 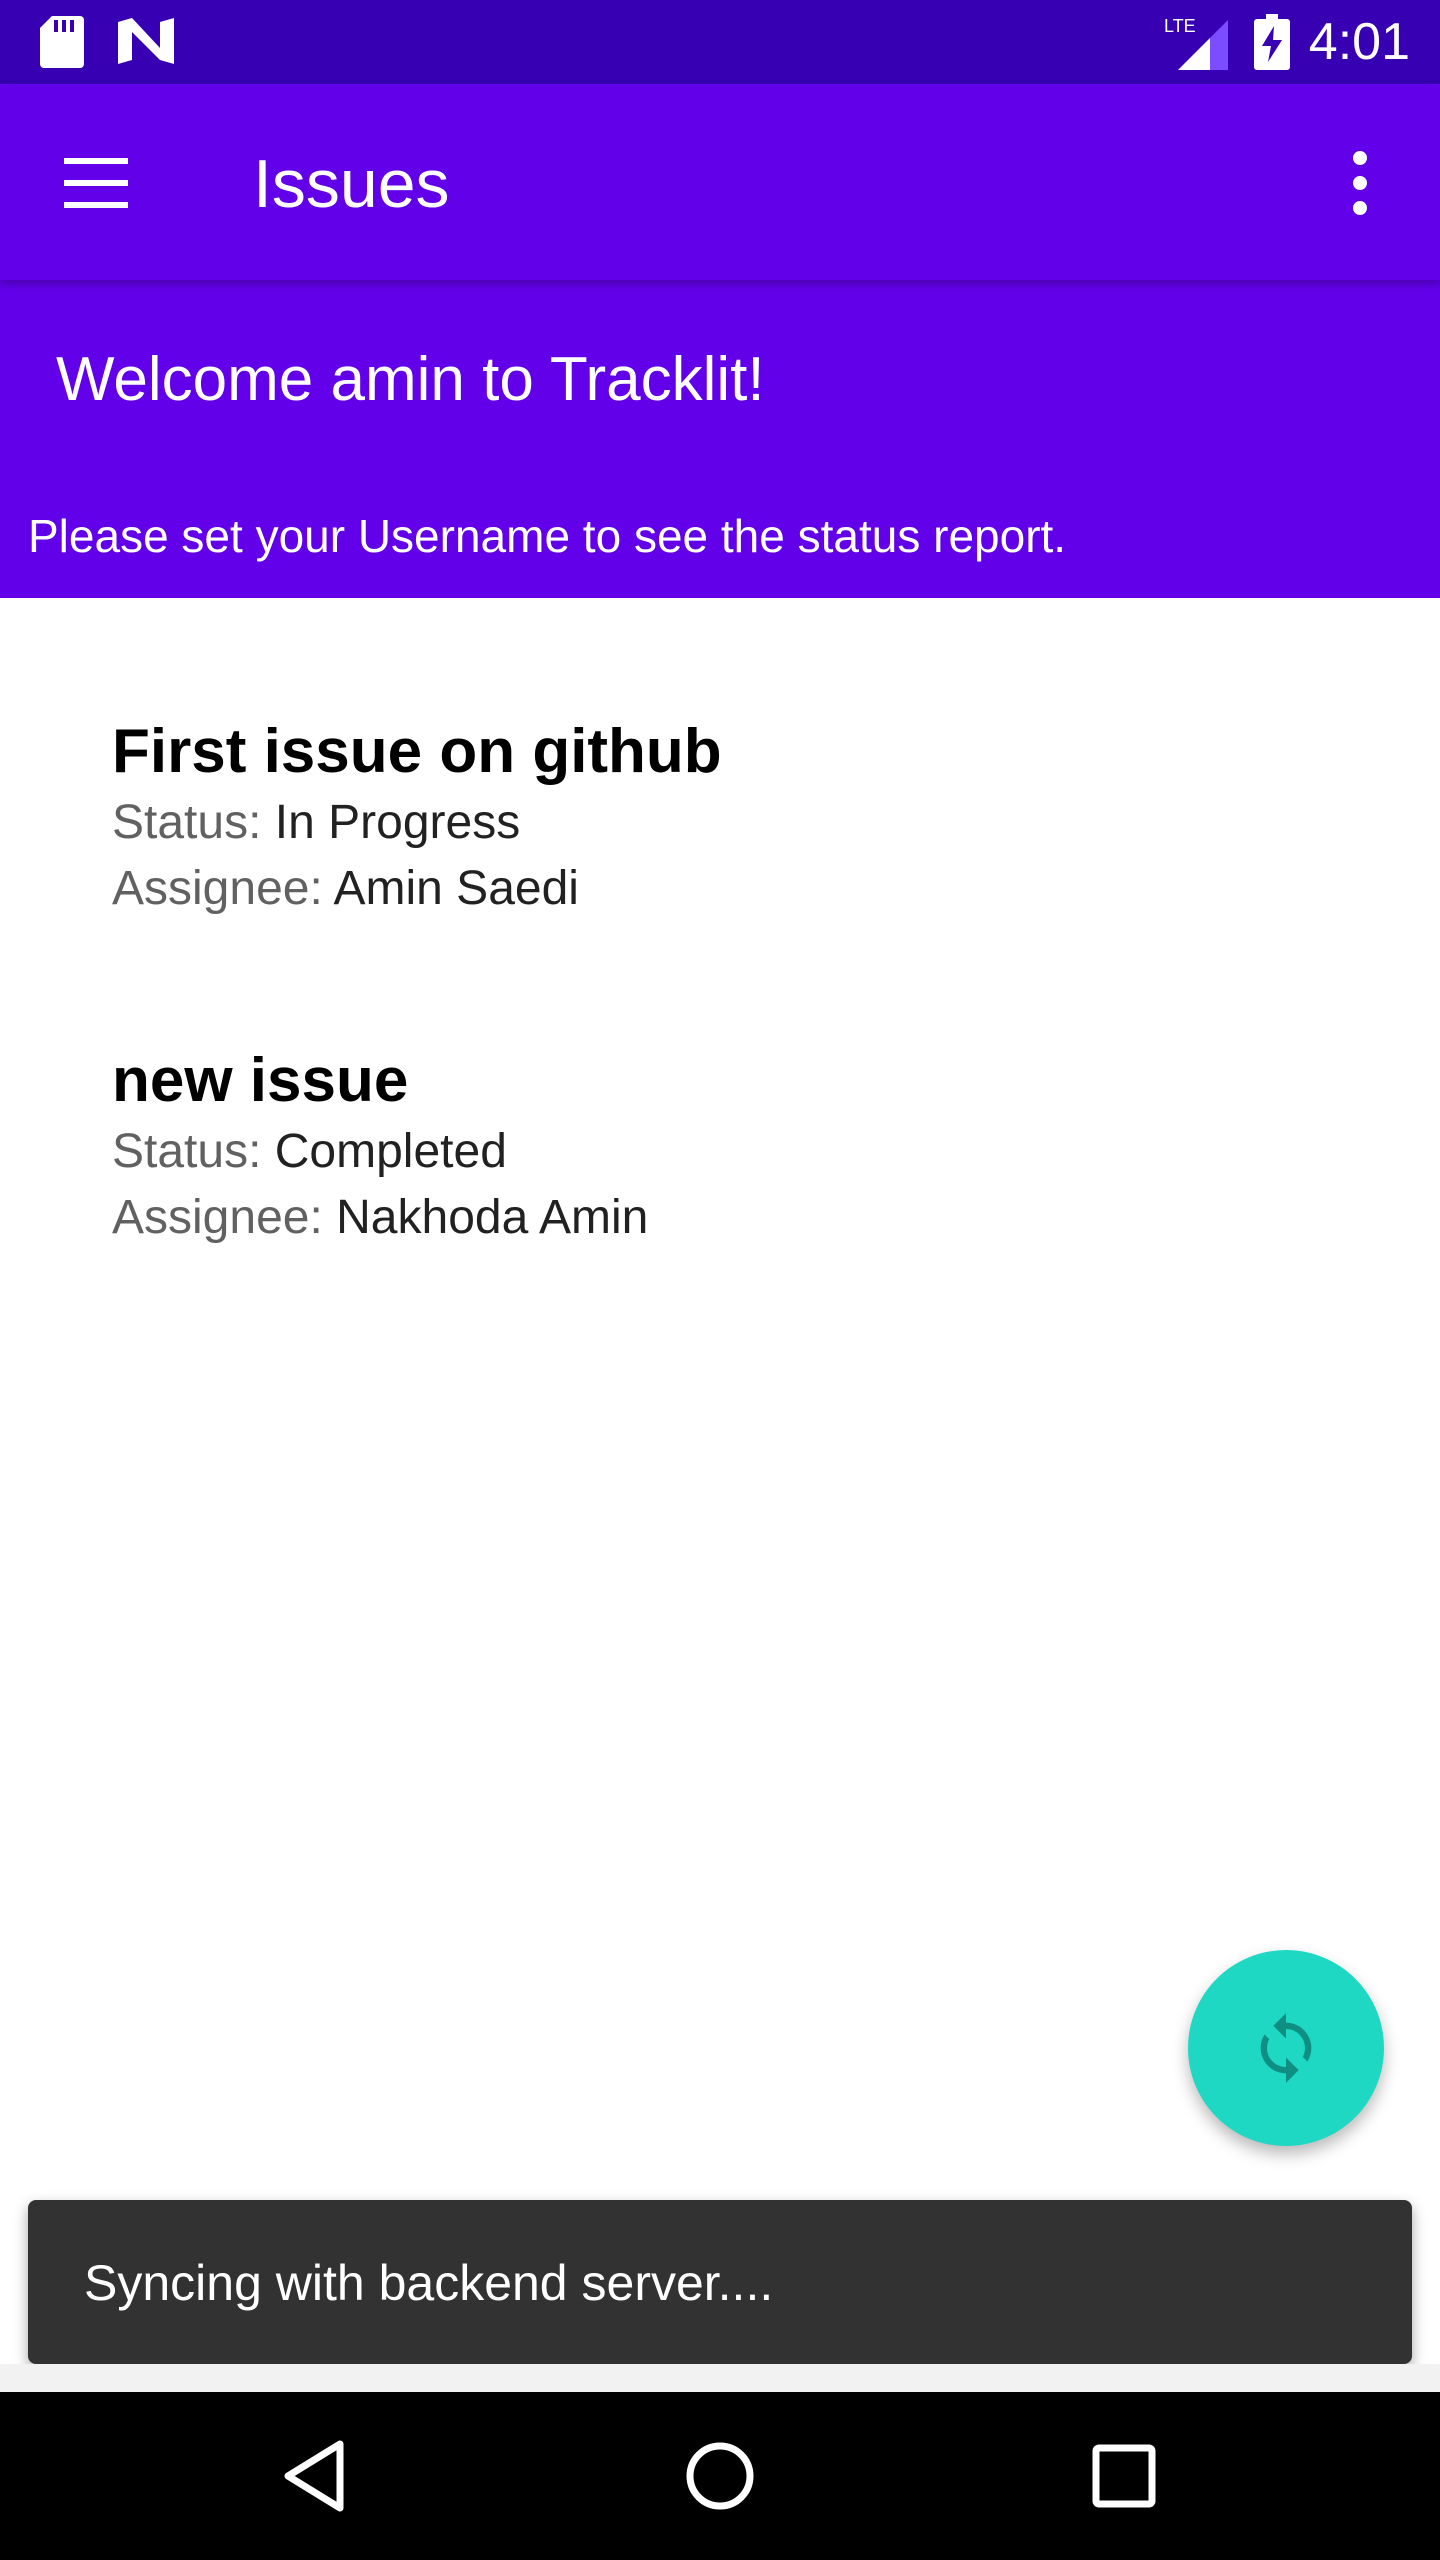 I want to click on page-title: Issues, so click(x=351, y=184).